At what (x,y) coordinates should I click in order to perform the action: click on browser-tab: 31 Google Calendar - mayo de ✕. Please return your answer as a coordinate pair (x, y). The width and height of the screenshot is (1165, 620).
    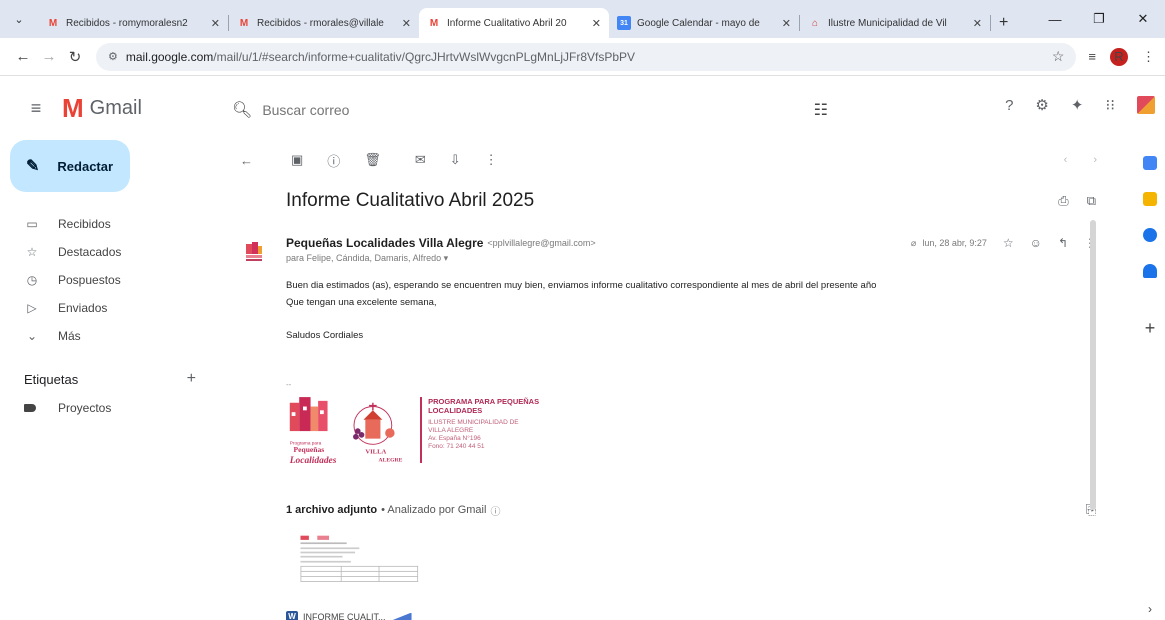
    Looking at the image, I should click on (704, 23).